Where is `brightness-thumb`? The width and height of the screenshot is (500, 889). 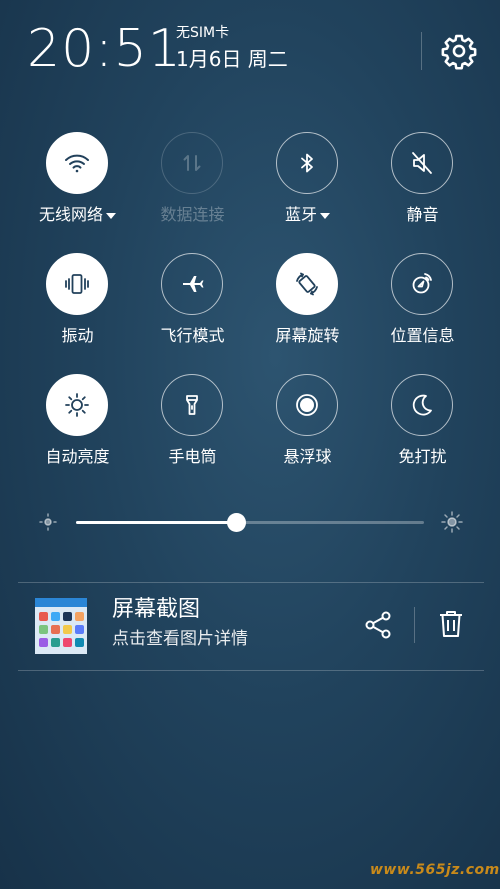 brightness-thumb is located at coordinates (237, 522).